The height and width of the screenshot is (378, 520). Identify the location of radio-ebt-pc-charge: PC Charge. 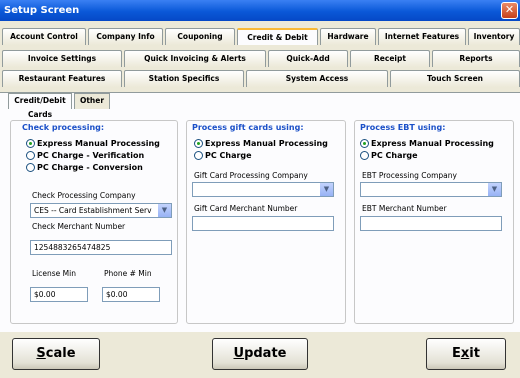
(389, 155).